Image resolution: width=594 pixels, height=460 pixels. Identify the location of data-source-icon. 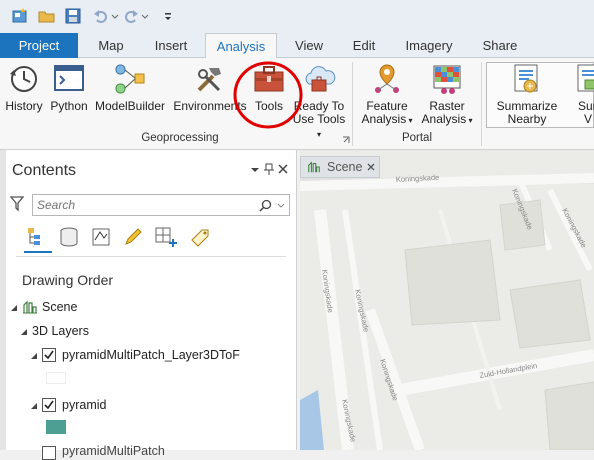
(69, 237).